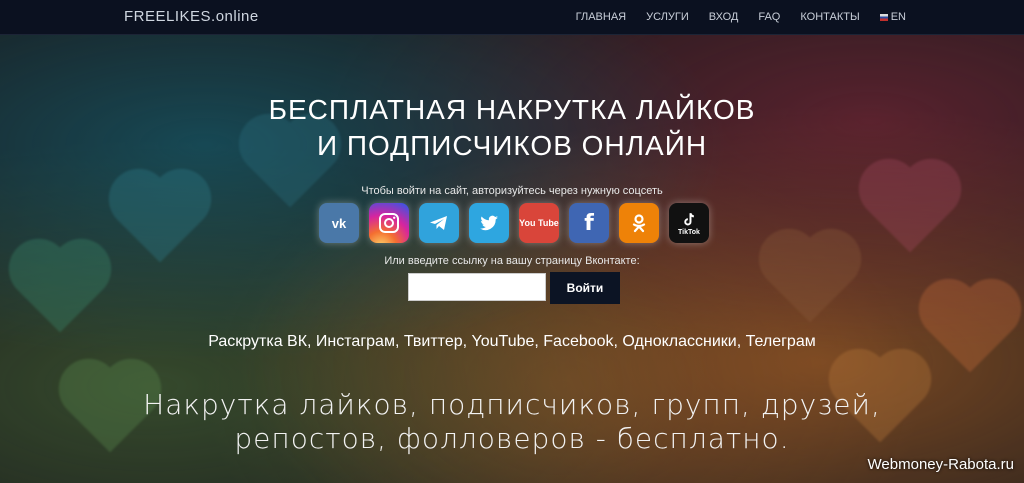 This screenshot has width=1024, height=483. I want to click on nav-item-contacts: КОНТАКТЫ, so click(829, 17).